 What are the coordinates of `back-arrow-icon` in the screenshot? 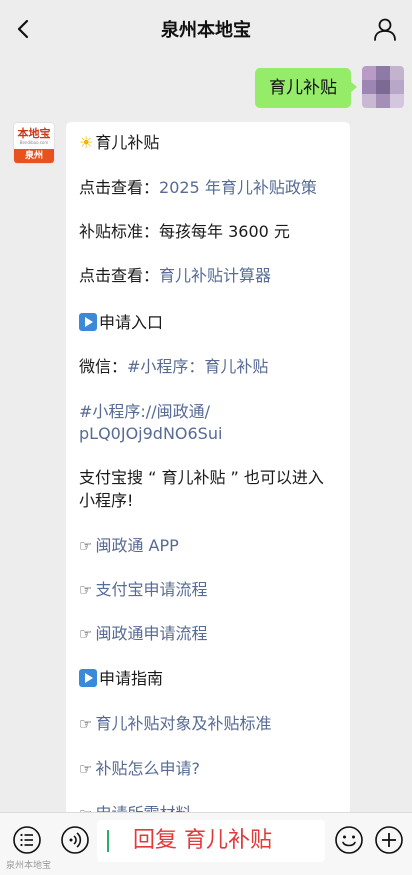 It's located at (24, 29).